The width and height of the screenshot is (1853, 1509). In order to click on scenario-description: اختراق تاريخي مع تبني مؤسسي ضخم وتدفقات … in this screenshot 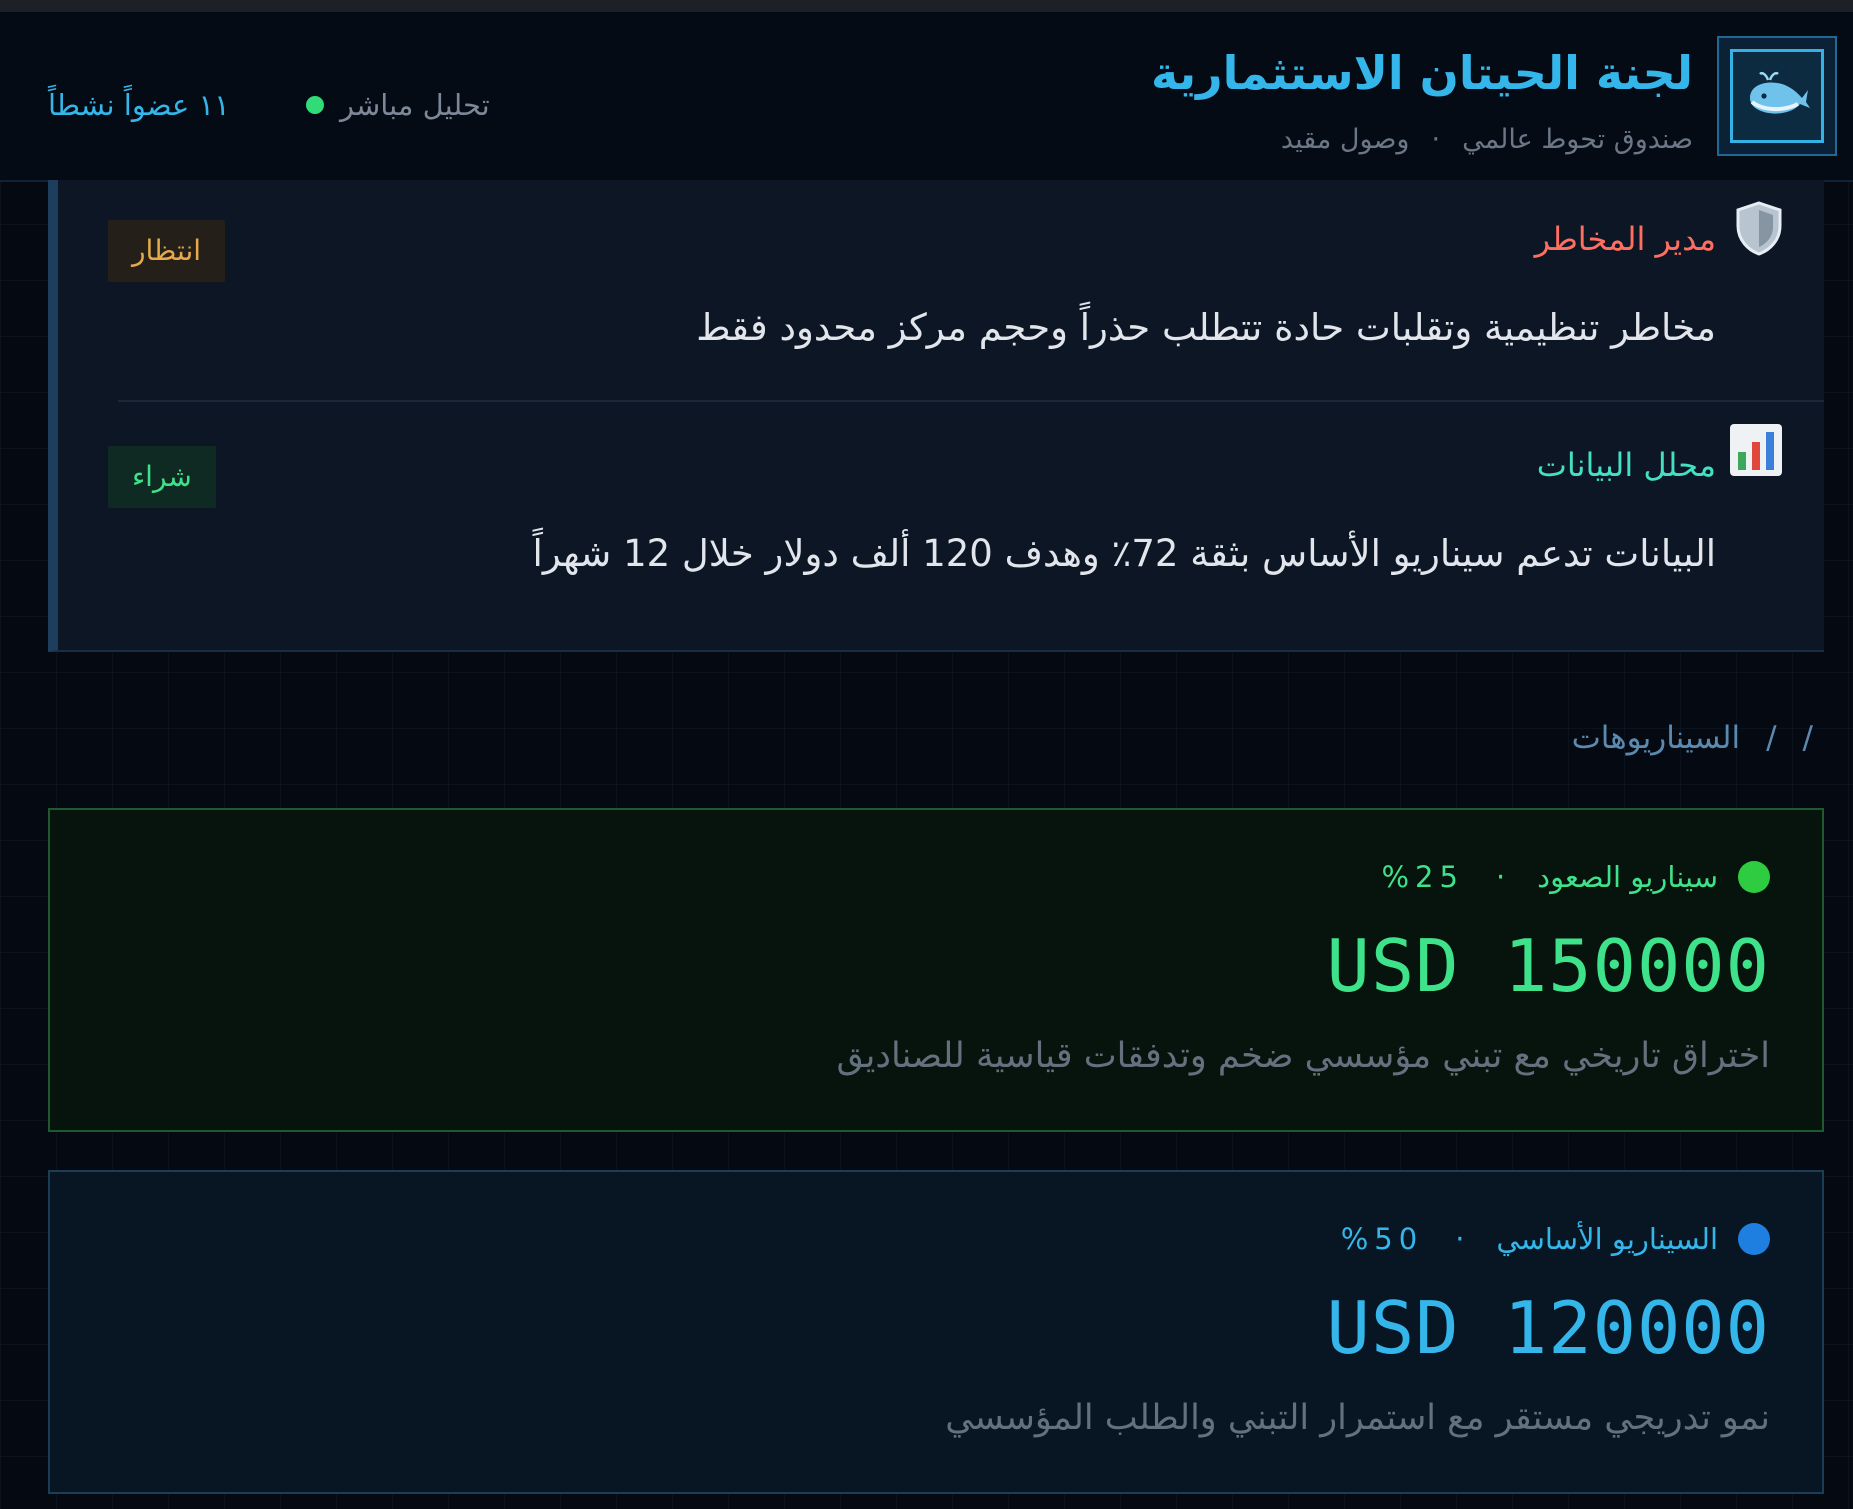, I will do `click(1303, 1056)`.